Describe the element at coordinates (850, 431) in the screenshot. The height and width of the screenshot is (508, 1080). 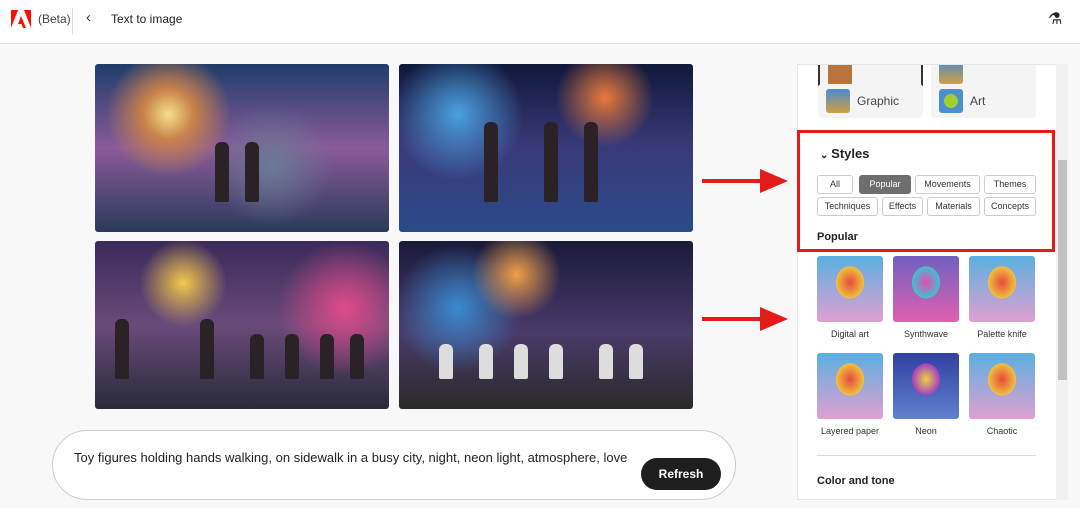
I see `style-label: Layered paper` at that location.